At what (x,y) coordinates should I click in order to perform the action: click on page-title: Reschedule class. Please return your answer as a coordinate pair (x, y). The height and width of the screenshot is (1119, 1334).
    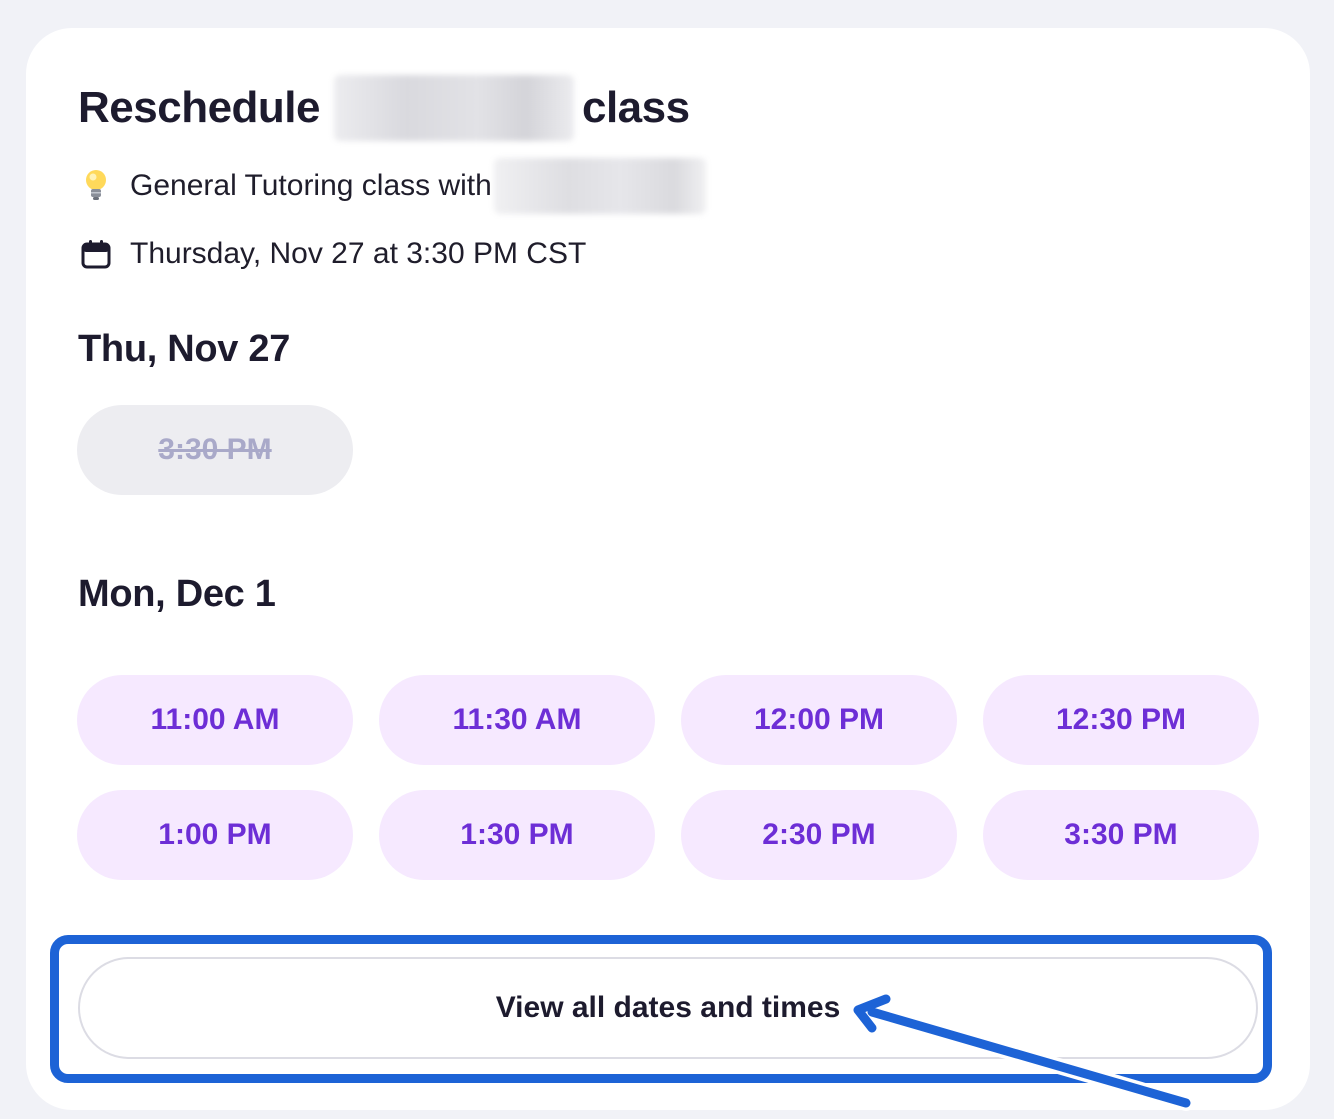
    Looking at the image, I should click on (384, 108).